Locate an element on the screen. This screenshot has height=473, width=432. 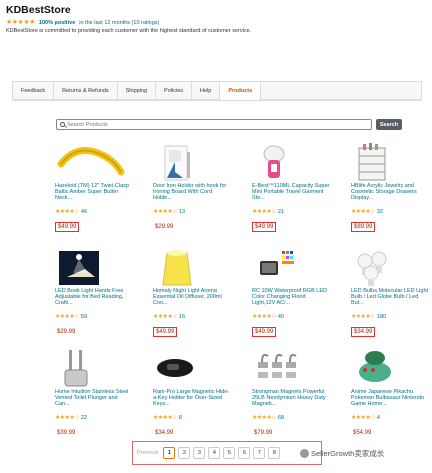
rating-count: 22 is located at coordinates (84, 418).